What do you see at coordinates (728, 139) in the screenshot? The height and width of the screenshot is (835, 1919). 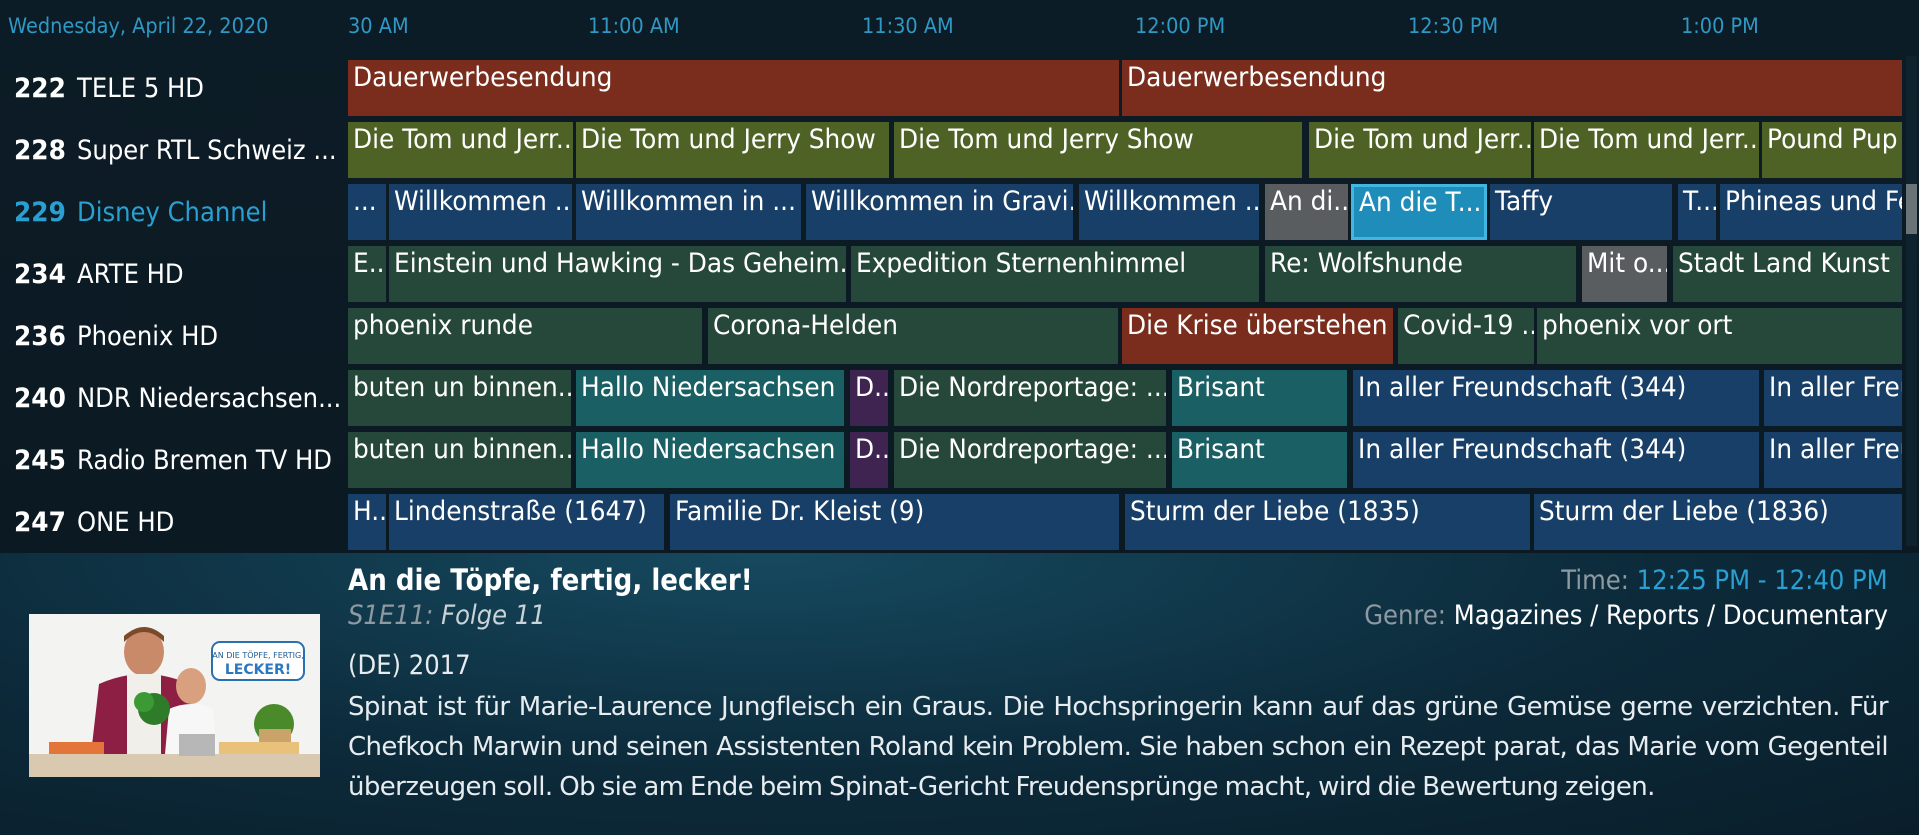 I see `program-cell-title: Die Tom und Jerry Show` at bounding box center [728, 139].